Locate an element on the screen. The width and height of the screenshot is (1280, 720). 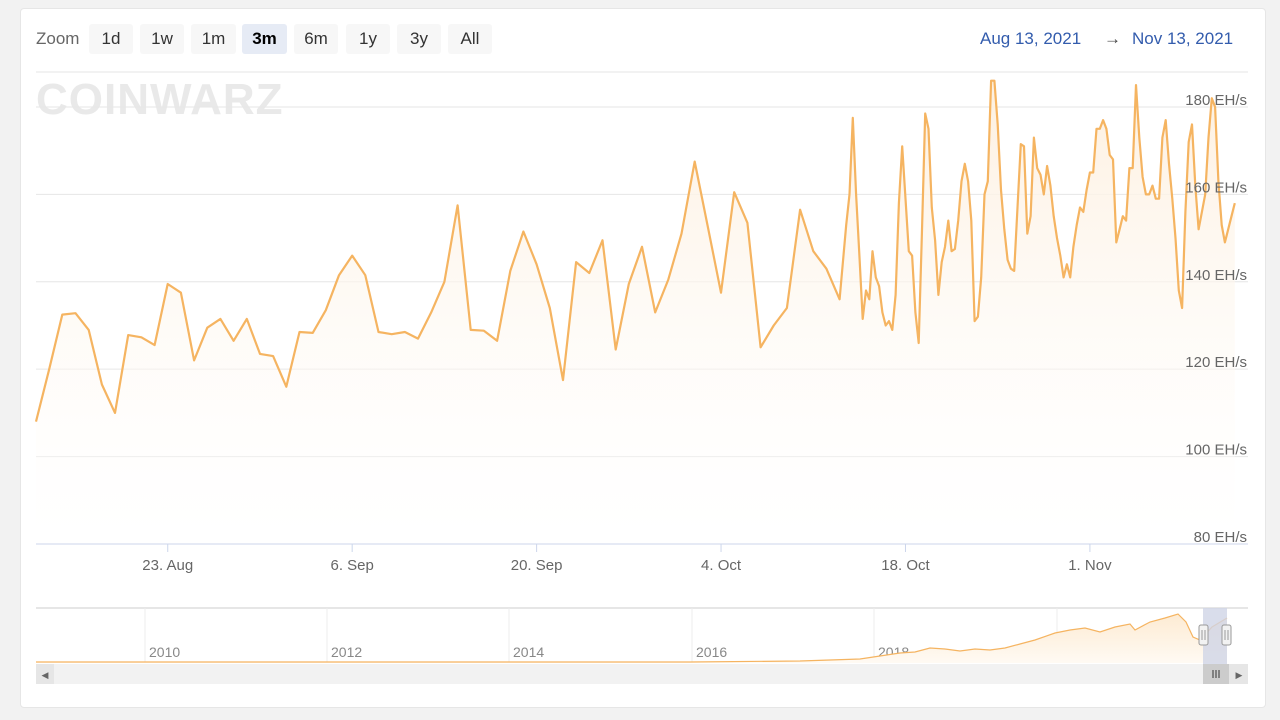
y-tick-label: 180 EH/s is located at coordinates (1216, 100).